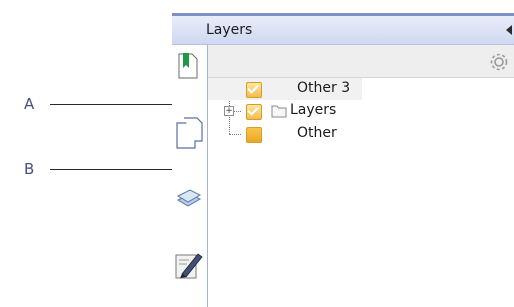 This screenshot has height=307, width=514. Describe the element at coordinates (254, 135) in the screenshot. I see `visibility-checkbox-unchecked` at that location.